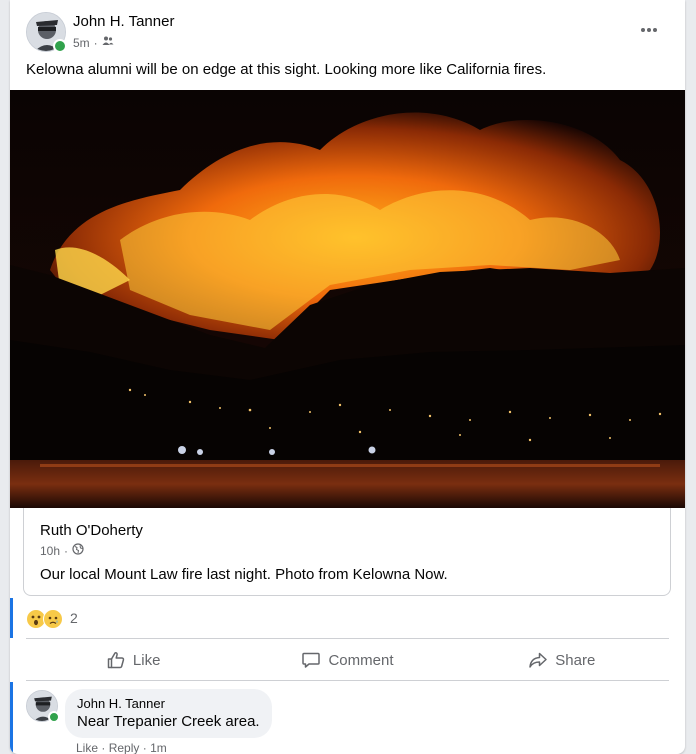  What do you see at coordinates (168, 721) in the screenshot?
I see `comment-text: Near Trepanier Creek area.` at bounding box center [168, 721].